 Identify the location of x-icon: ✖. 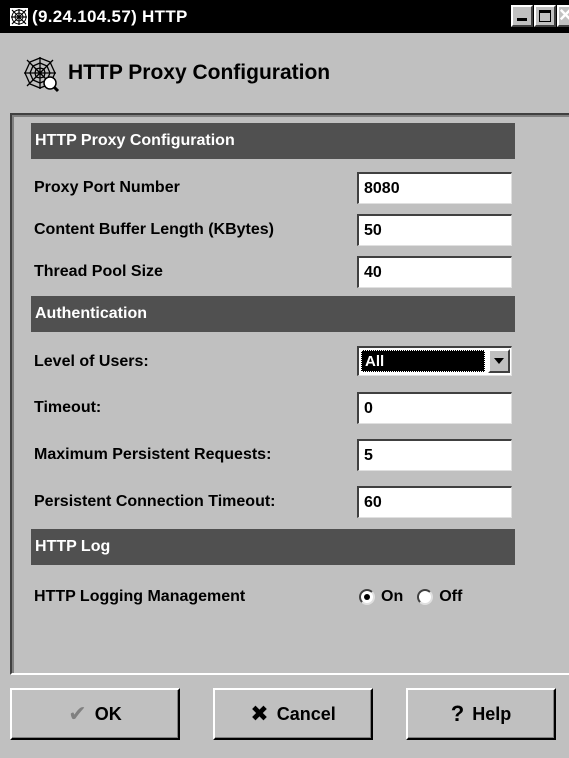
(259, 713).